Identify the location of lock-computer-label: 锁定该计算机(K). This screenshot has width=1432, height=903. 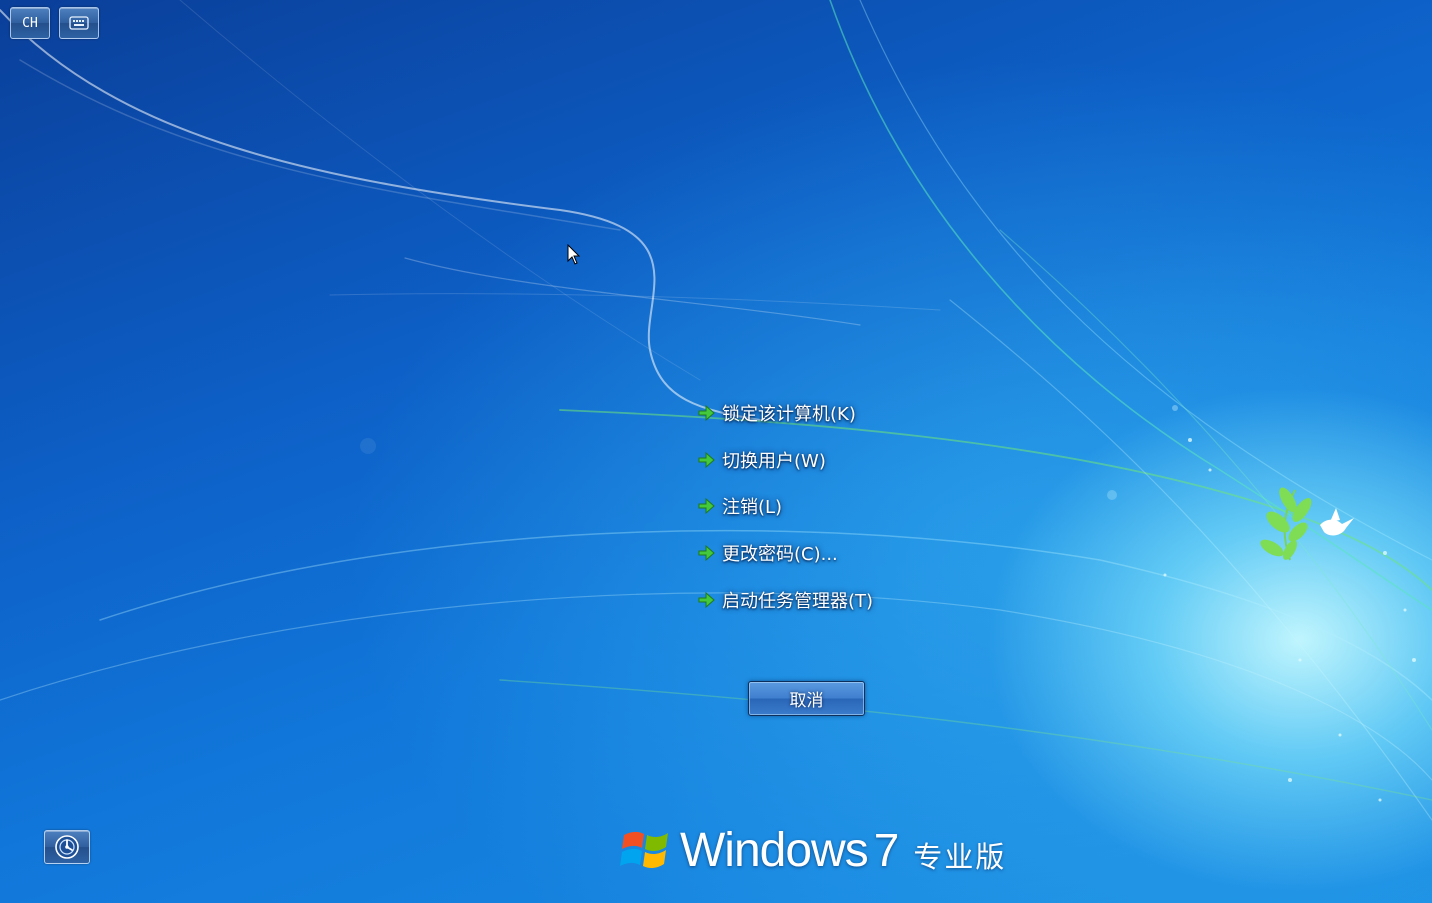
(789, 414).